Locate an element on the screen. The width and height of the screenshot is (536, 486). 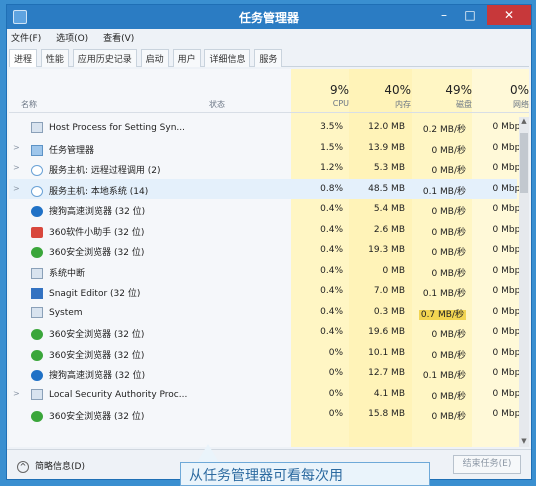
mem-value: 12.7 MB is located at coordinates (379, 373).